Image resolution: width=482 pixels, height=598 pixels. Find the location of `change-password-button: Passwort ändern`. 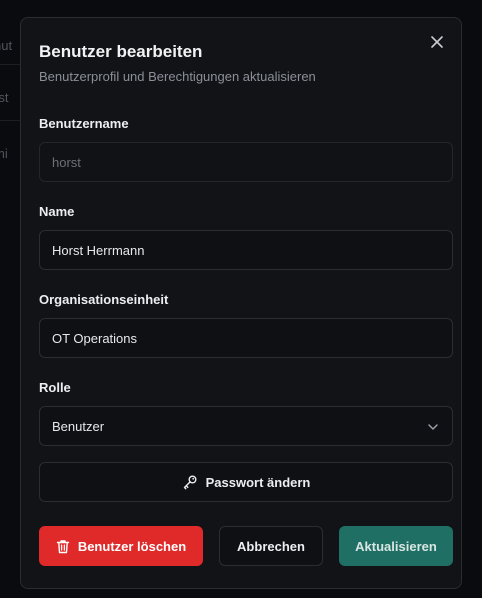

change-password-button: Passwort ändern is located at coordinates (246, 482).